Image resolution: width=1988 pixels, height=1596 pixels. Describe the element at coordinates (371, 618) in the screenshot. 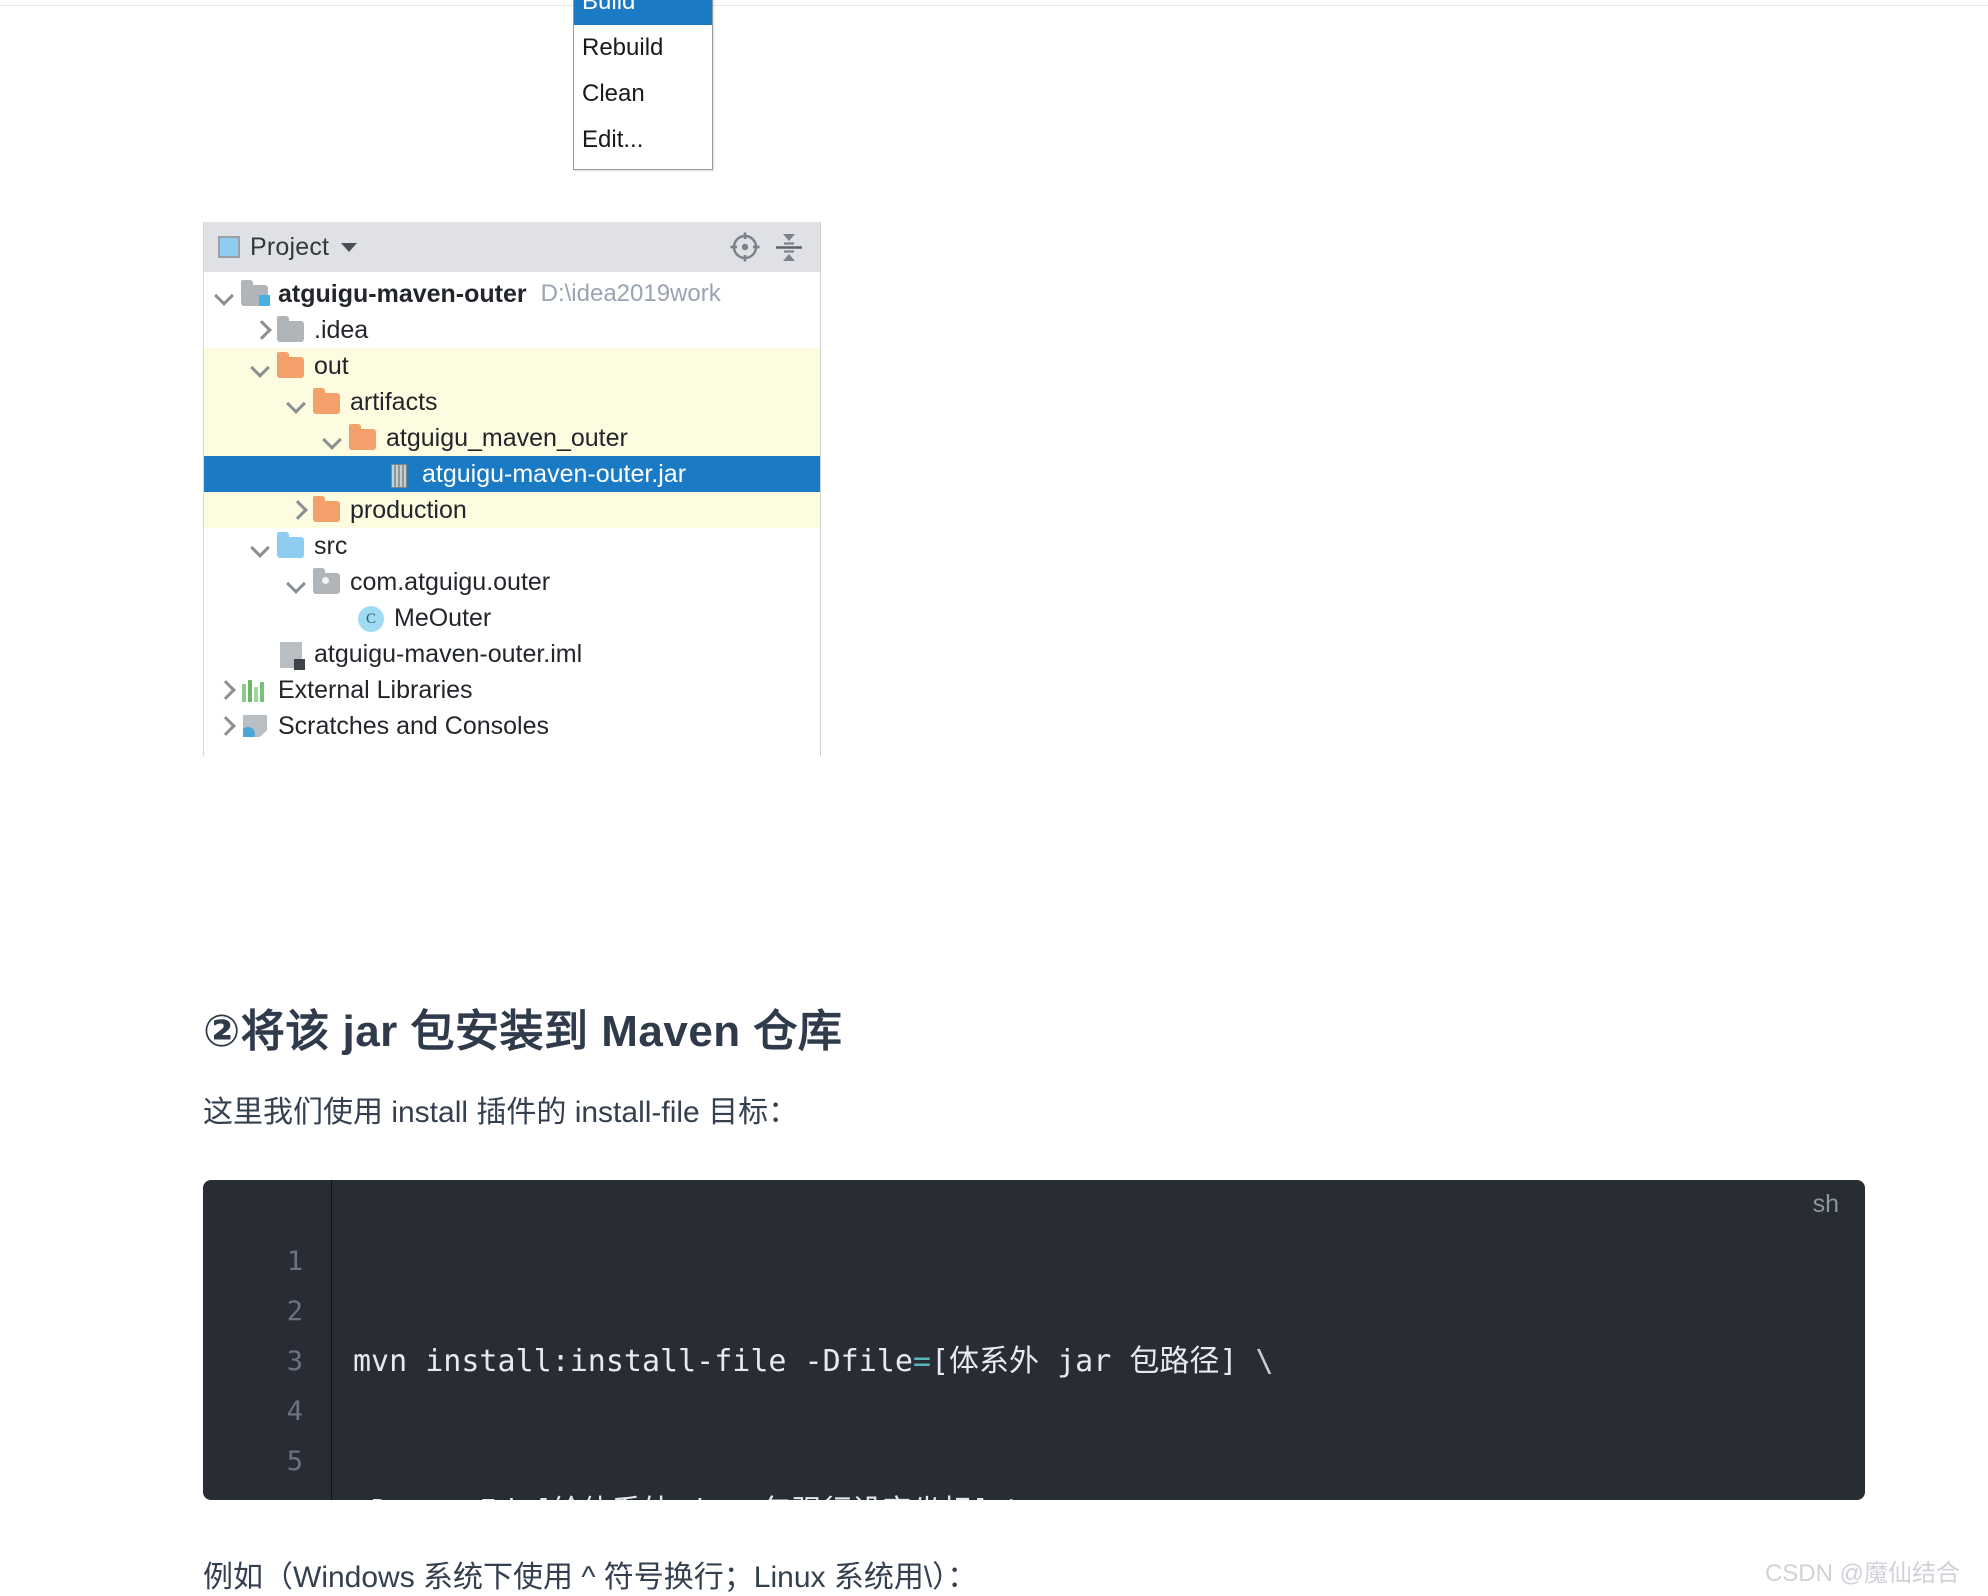

I see `java-class-icon: C` at that location.